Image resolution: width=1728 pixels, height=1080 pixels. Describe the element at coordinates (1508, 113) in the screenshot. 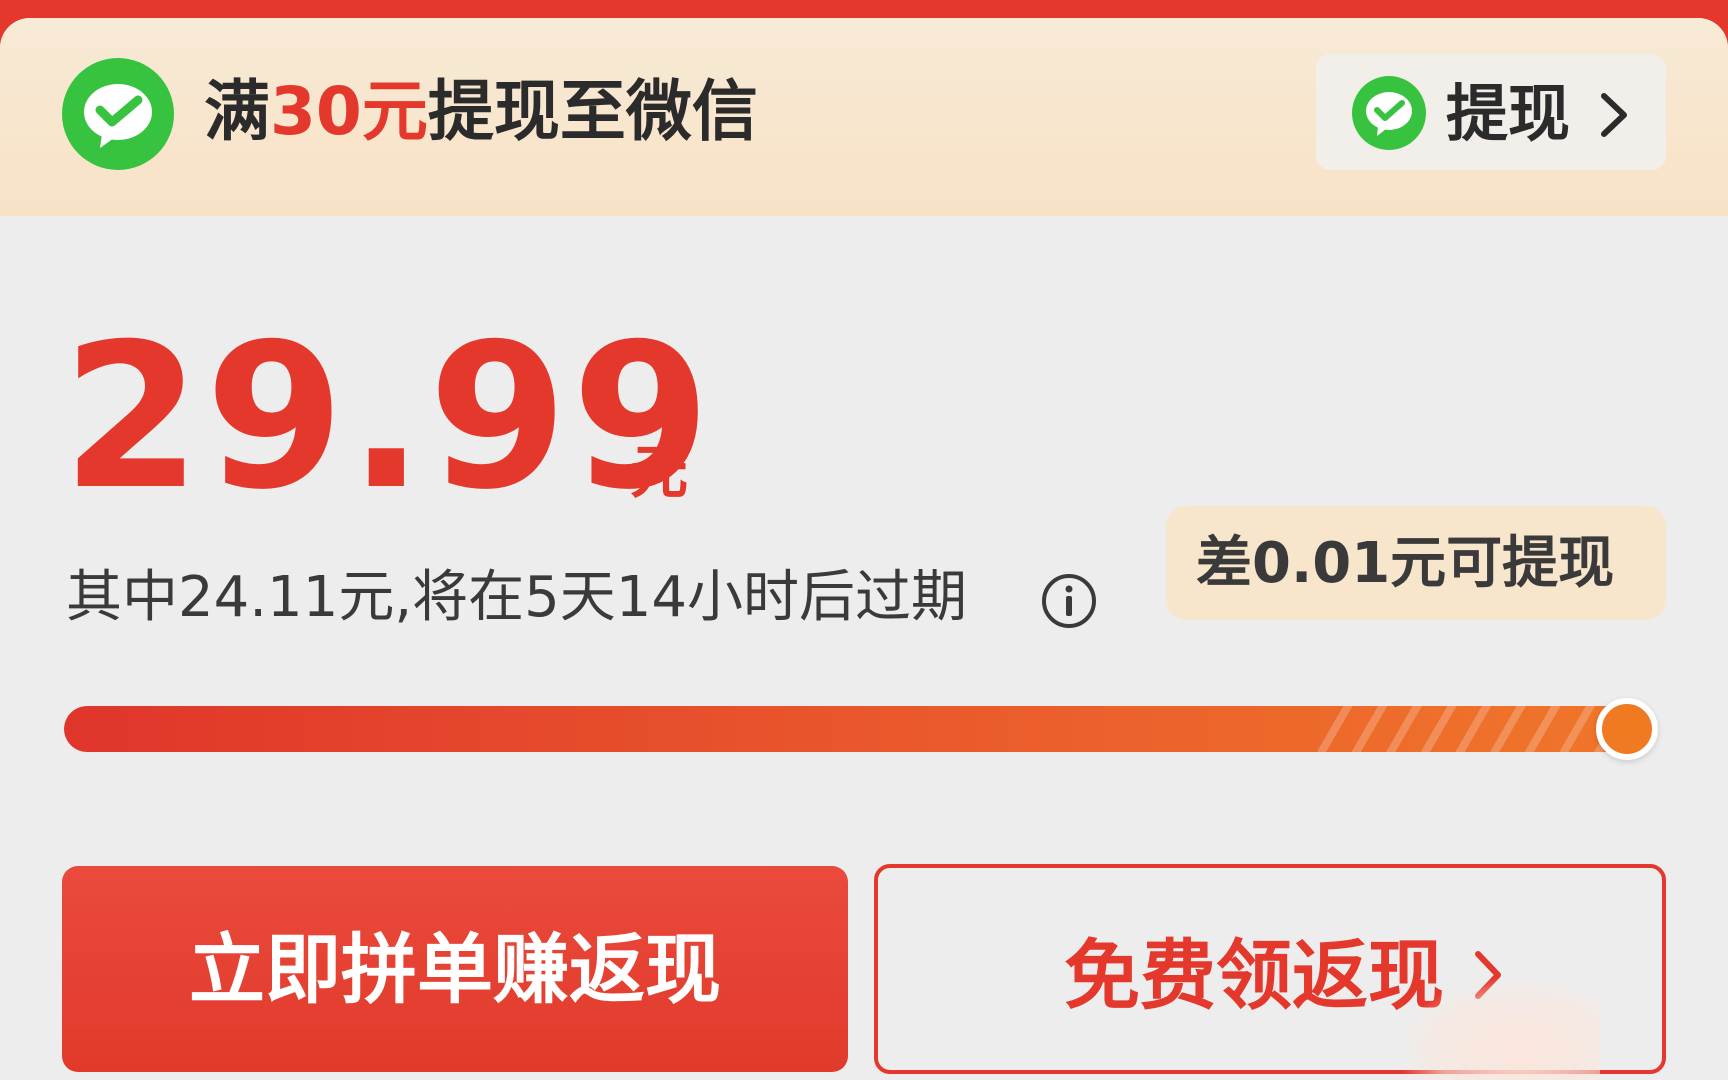

I see `withdraw-button-label: 提现` at that location.